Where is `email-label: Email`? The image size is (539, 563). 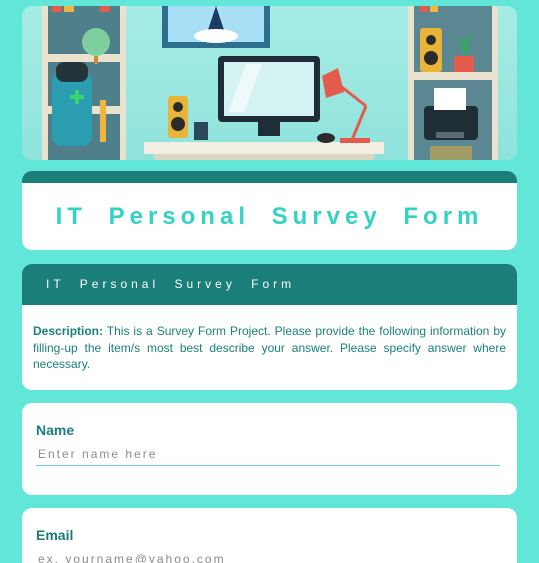
email-label: Email is located at coordinates (55, 535).